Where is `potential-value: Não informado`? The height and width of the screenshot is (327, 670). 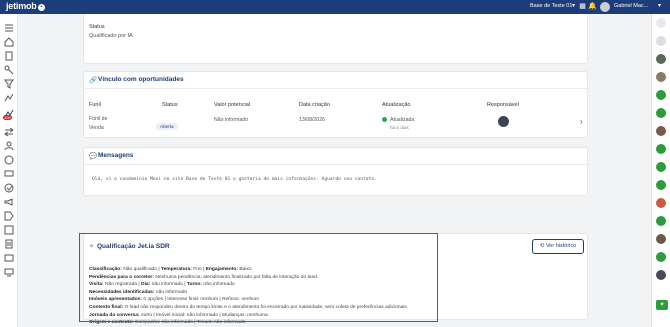
potential-value: Não informado is located at coordinates (231, 120).